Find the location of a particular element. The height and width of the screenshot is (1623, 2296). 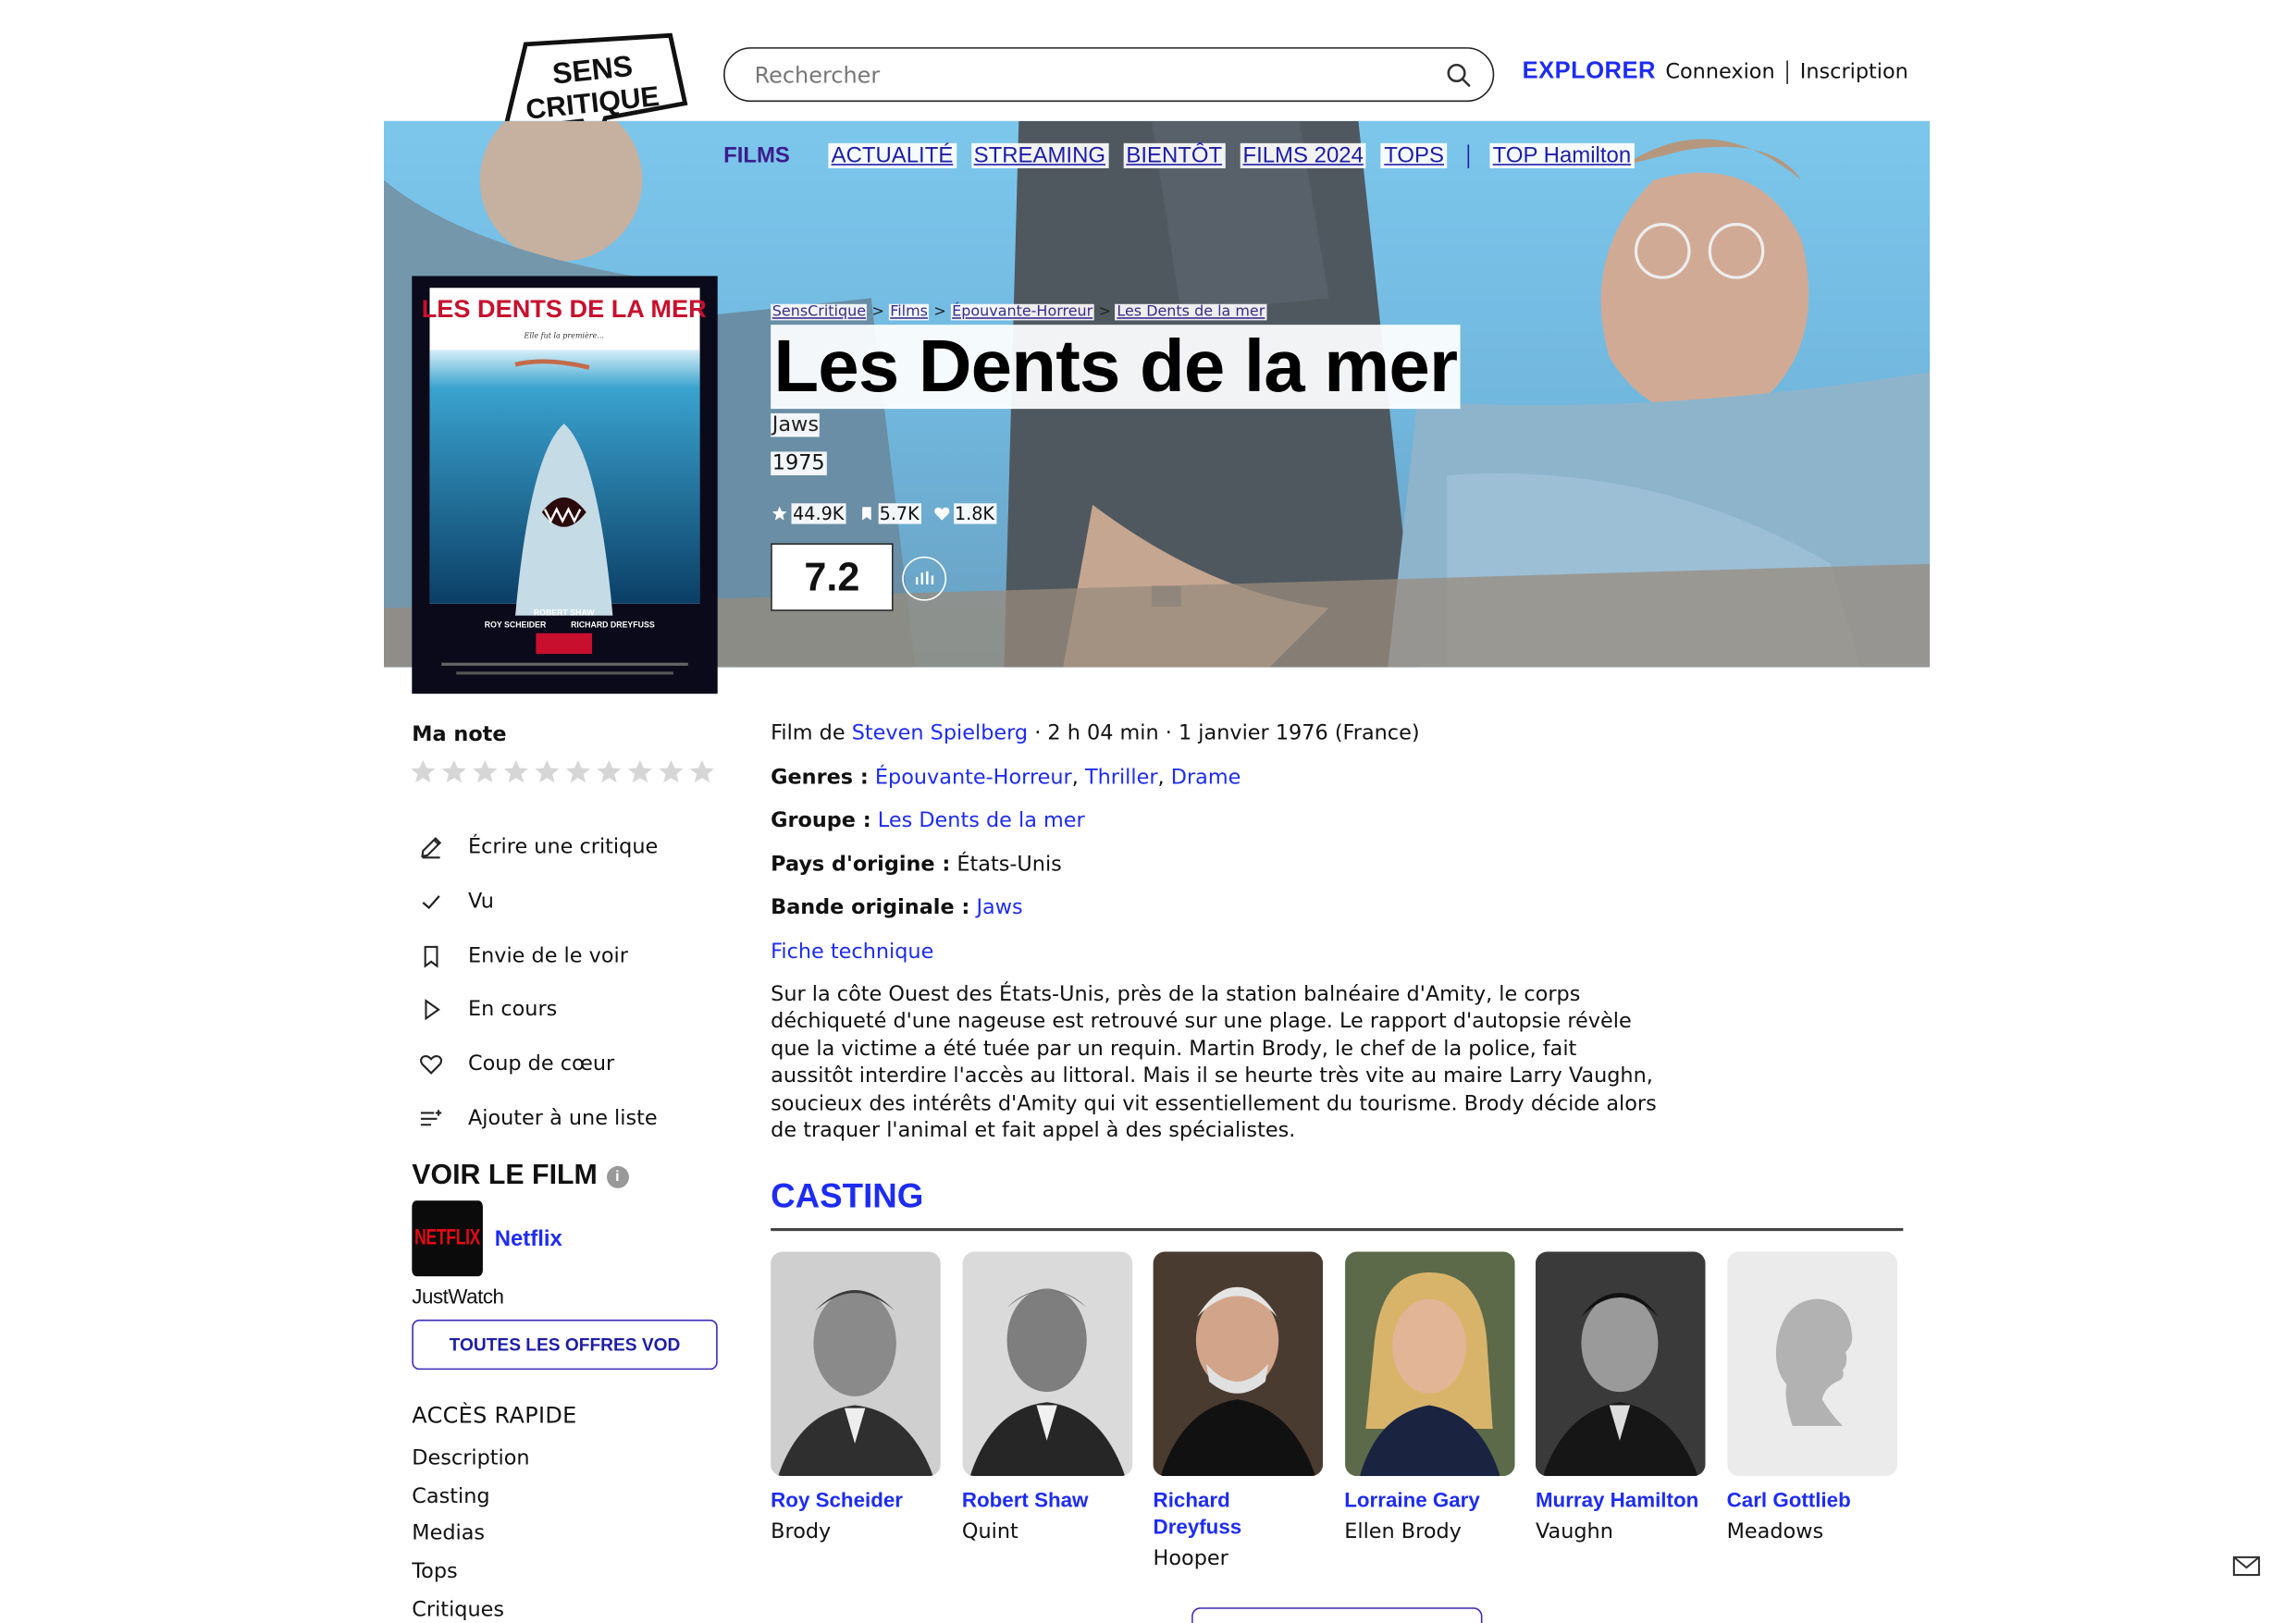

quick-link-tops: Tops is located at coordinates (470, 1579).